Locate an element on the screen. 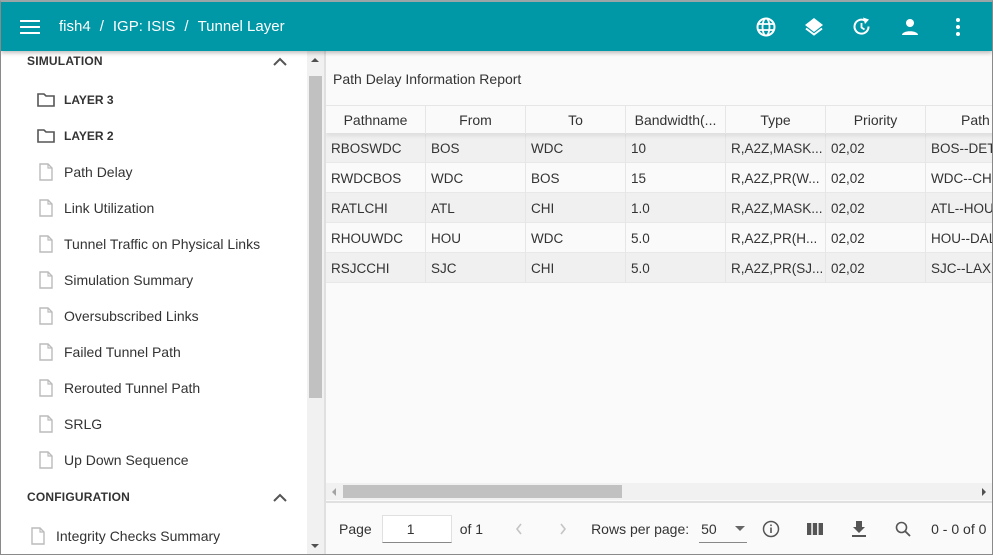 This screenshot has width=993, height=555. pagination-bar: Page of 1 Rows per page: 50 is located at coordinates (659, 527).